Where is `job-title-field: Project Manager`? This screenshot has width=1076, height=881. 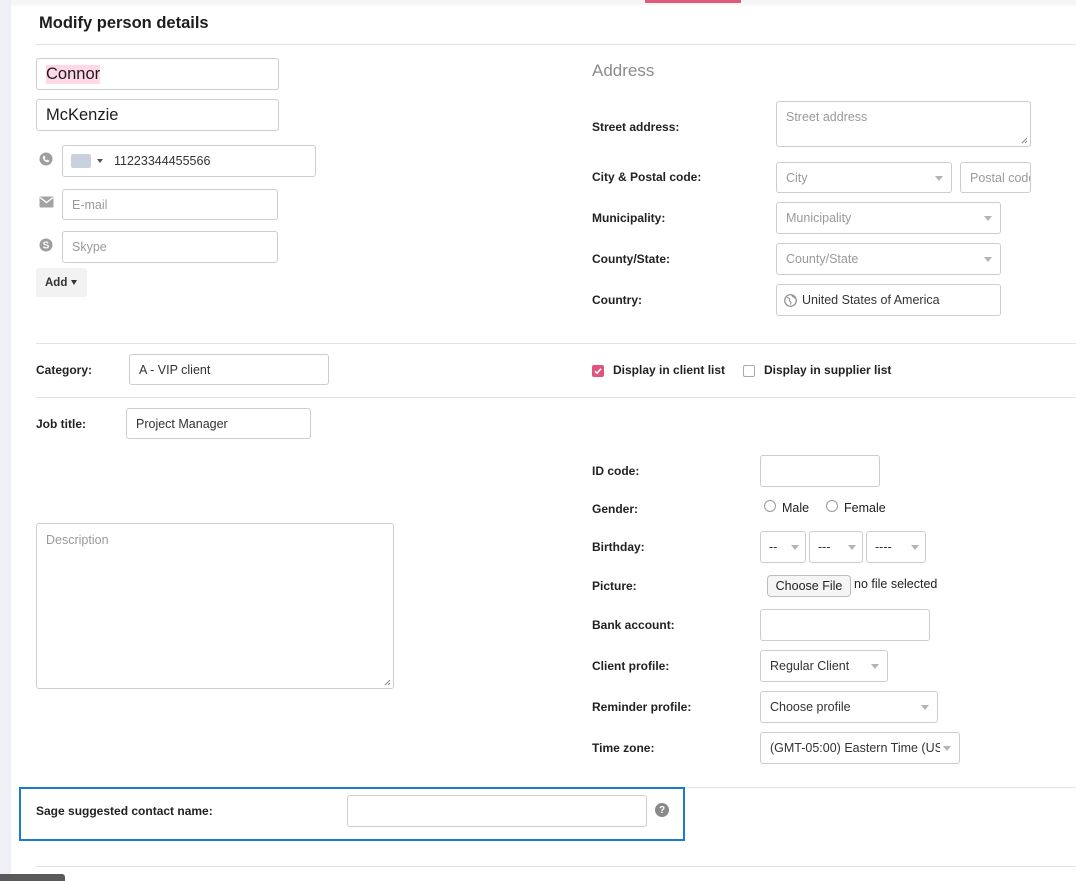
job-title-field: Project Manager is located at coordinates (218, 423).